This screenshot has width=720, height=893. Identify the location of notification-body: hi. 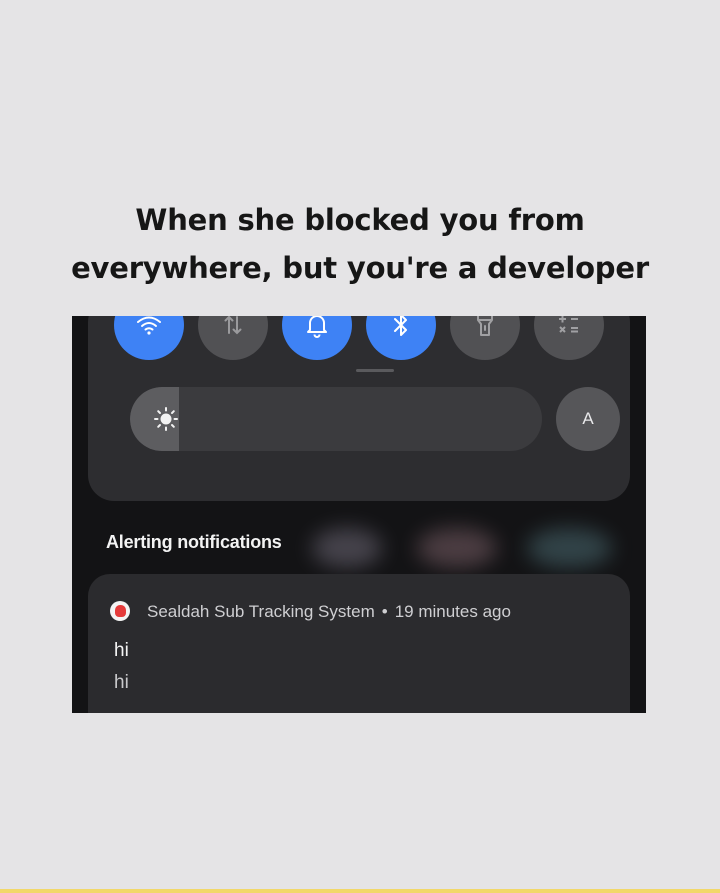
(121, 682).